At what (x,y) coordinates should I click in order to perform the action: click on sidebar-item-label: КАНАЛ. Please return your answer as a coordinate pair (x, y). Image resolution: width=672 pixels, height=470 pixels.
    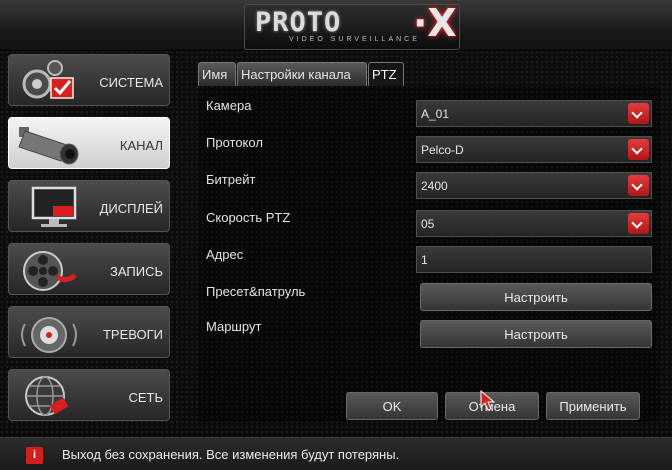
    Looking at the image, I should click on (141, 145).